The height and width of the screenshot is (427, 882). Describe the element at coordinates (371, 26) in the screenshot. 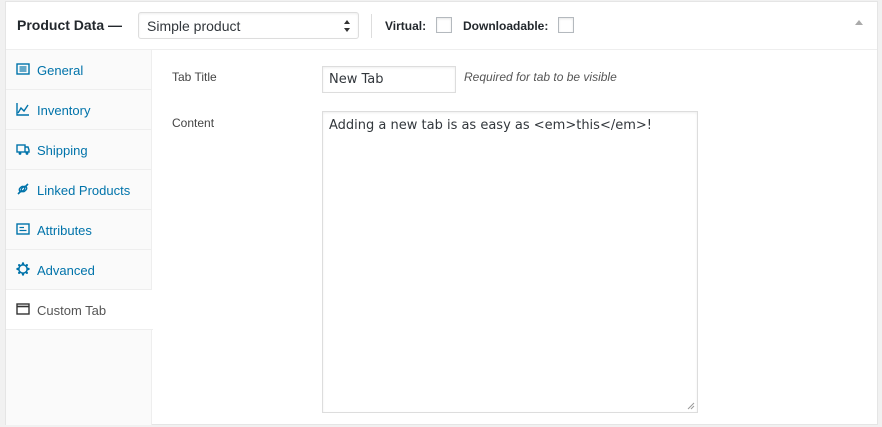

I see `header-divider` at that location.